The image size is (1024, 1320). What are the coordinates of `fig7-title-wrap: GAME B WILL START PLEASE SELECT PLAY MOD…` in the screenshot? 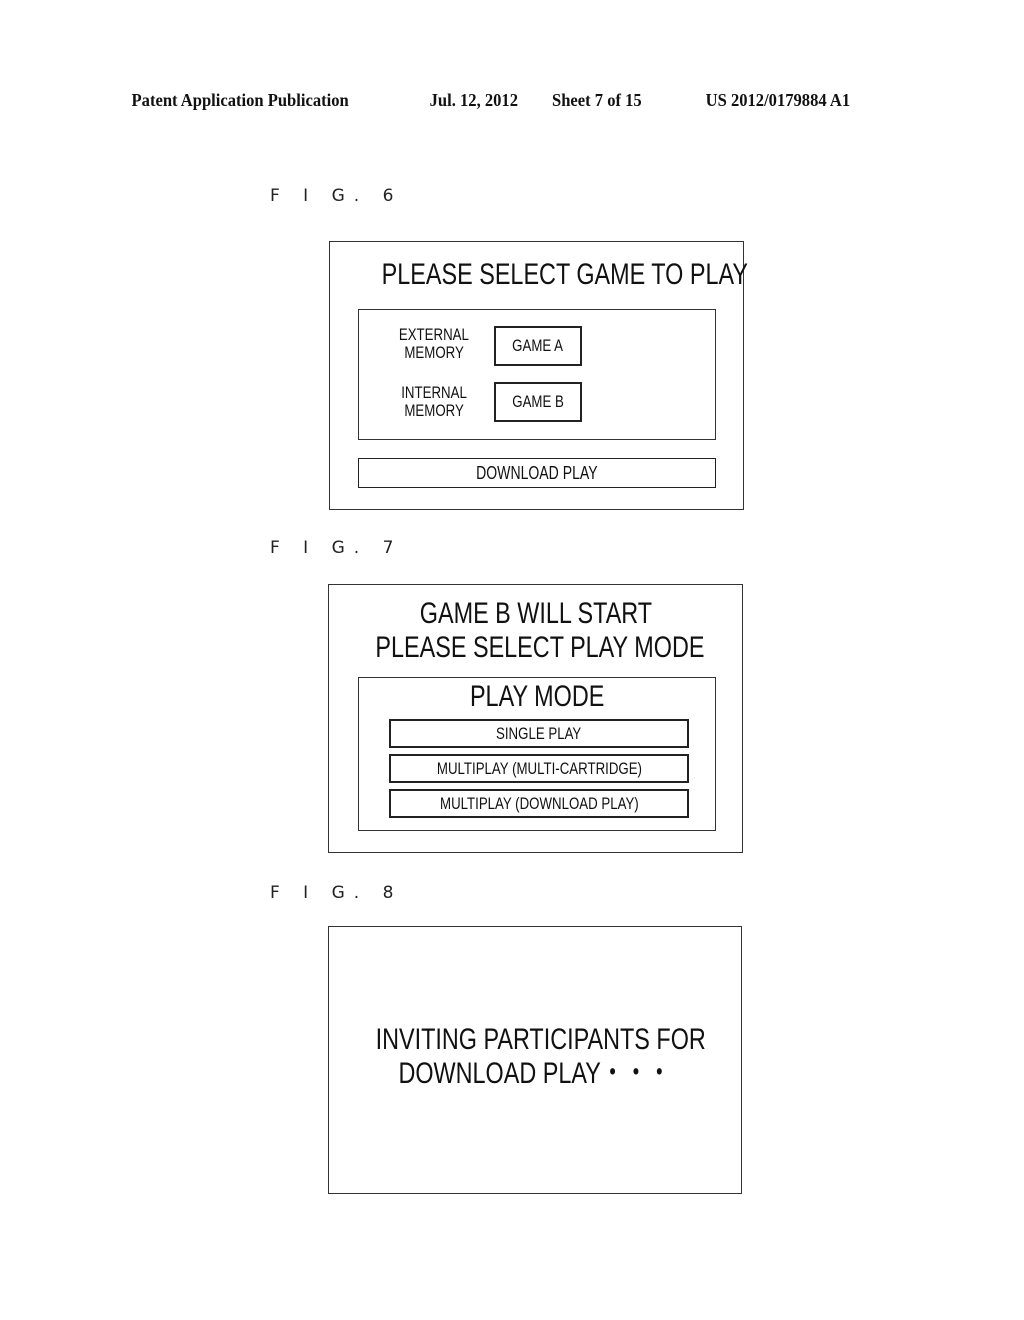 It's located at (535, 631).